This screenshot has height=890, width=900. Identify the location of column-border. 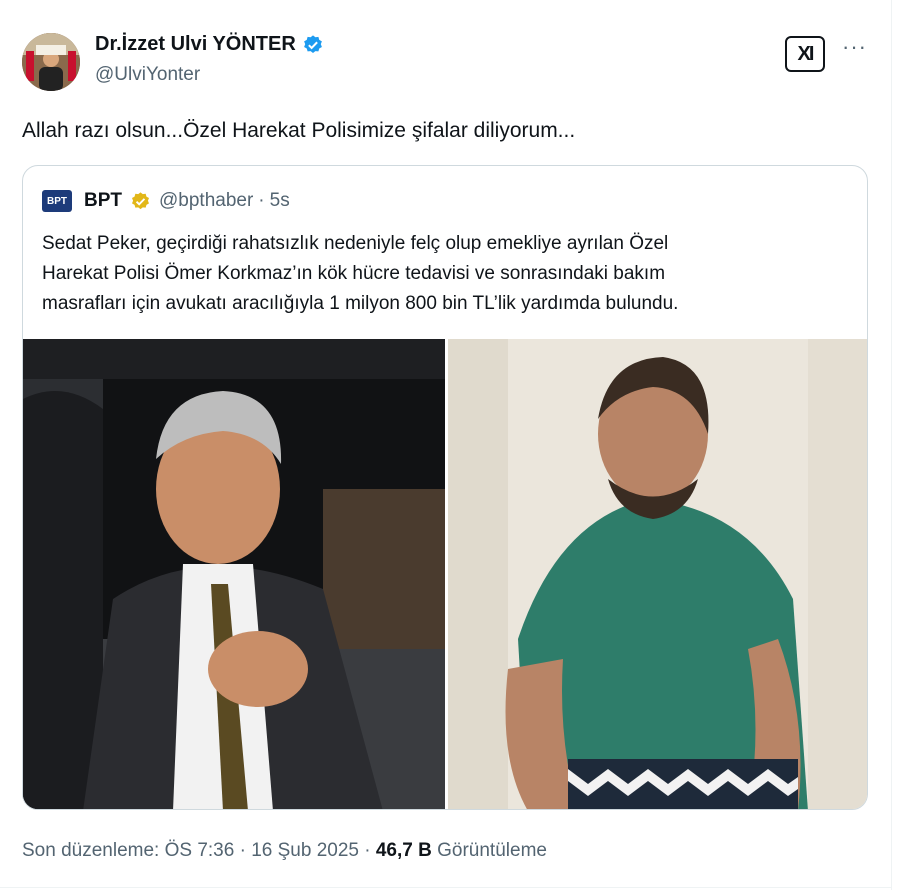
(891, 445).